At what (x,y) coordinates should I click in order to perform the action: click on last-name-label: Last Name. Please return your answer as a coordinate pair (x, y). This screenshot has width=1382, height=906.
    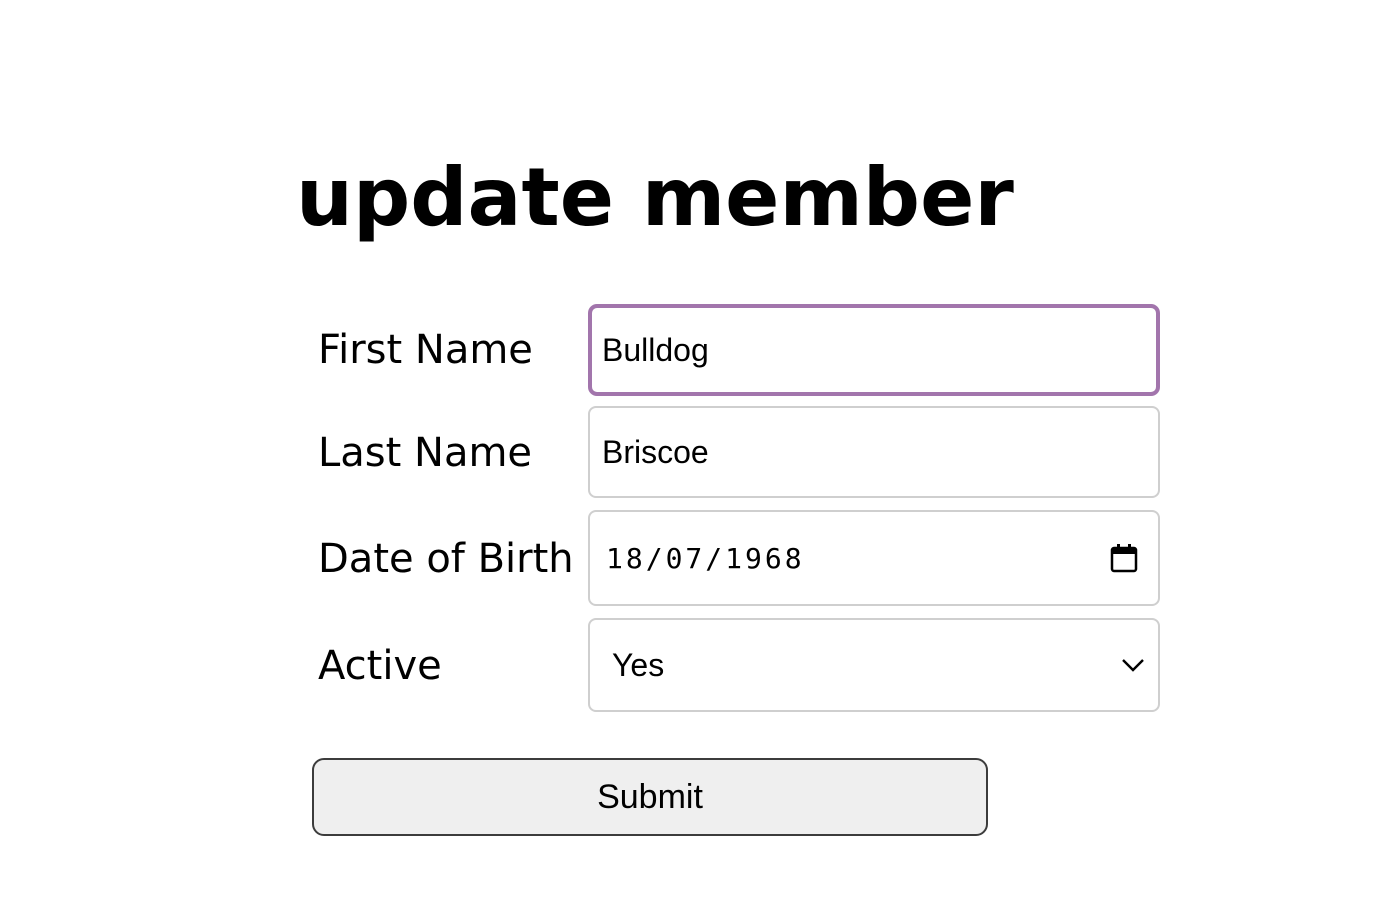
    Looking at the image, I should click on (425, 453).